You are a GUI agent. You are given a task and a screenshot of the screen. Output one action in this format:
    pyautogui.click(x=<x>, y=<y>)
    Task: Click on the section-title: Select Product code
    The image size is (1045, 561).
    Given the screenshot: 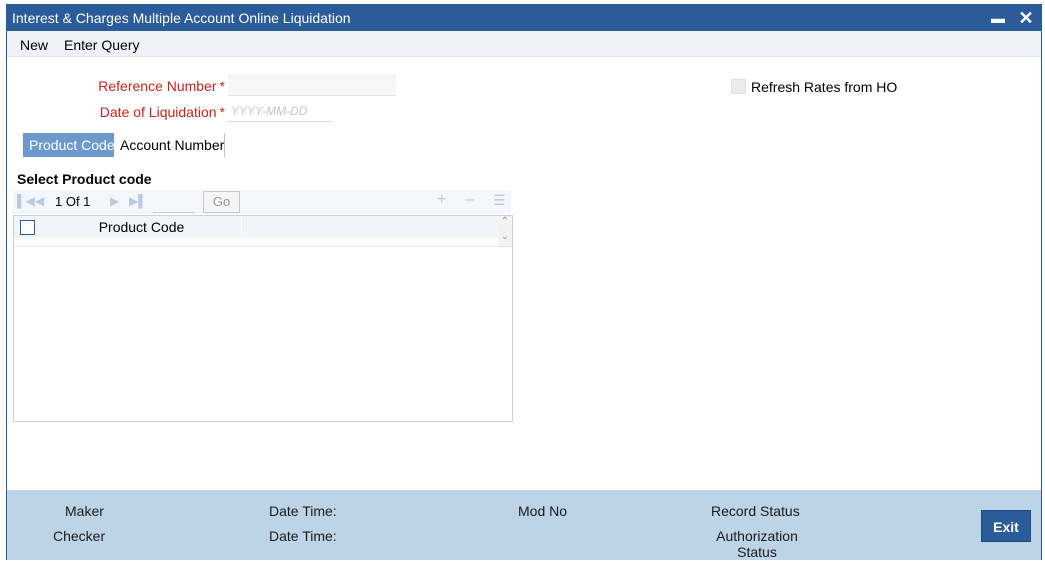 What is the action you would take?
    pyautogui.click(x=84, y=179)
    